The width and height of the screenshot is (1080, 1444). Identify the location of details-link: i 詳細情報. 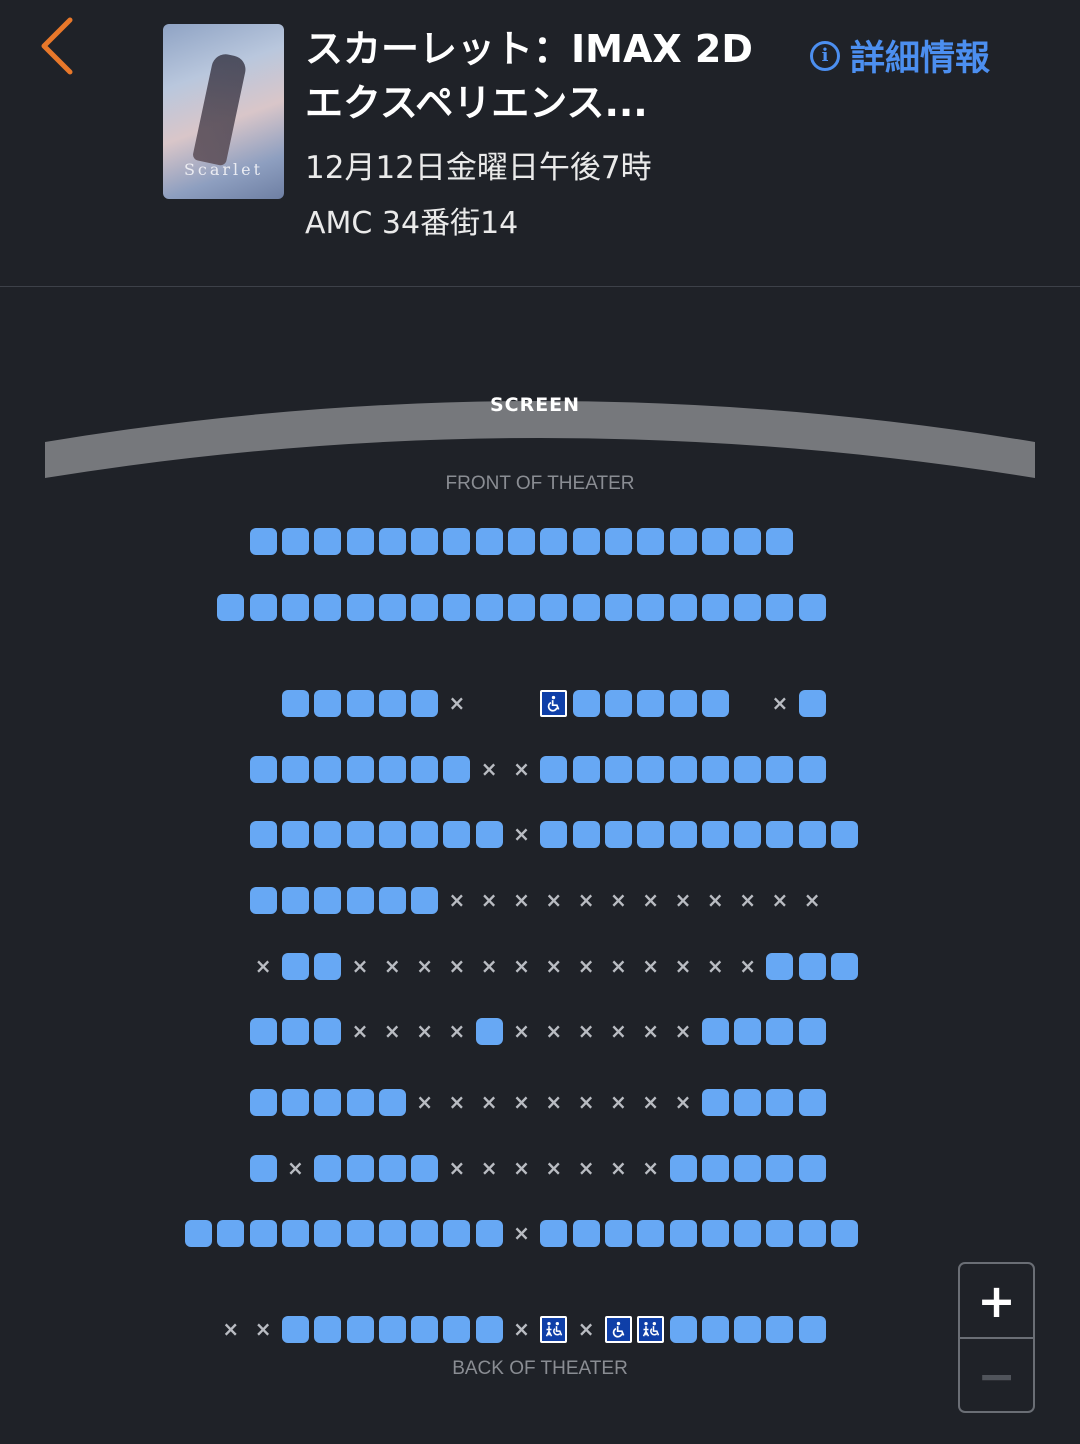
(900, 55).